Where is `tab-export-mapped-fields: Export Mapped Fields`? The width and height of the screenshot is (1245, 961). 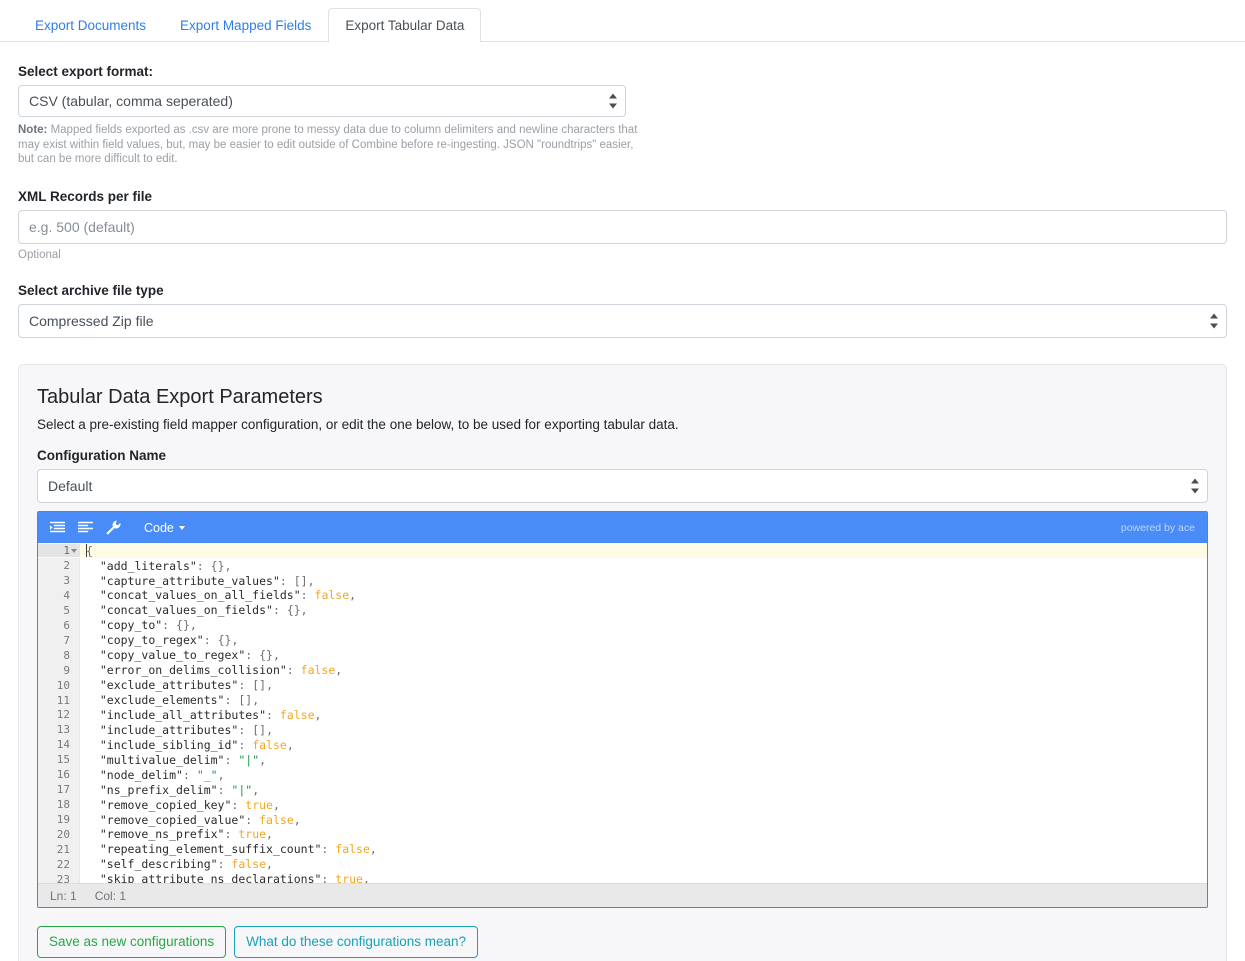 tab-export-mapped-fields: Export Mapped Fields is located at coordinates (245, 25).